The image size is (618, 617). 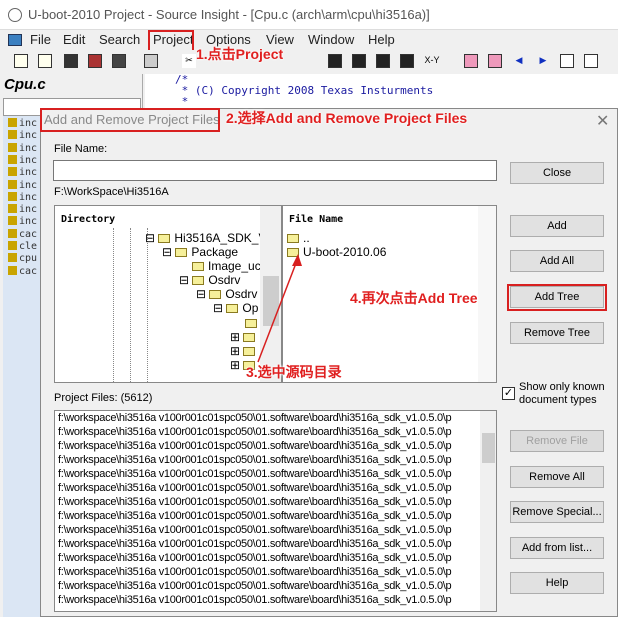 I want to click on help-button: Help, so click(x=557, y=583).